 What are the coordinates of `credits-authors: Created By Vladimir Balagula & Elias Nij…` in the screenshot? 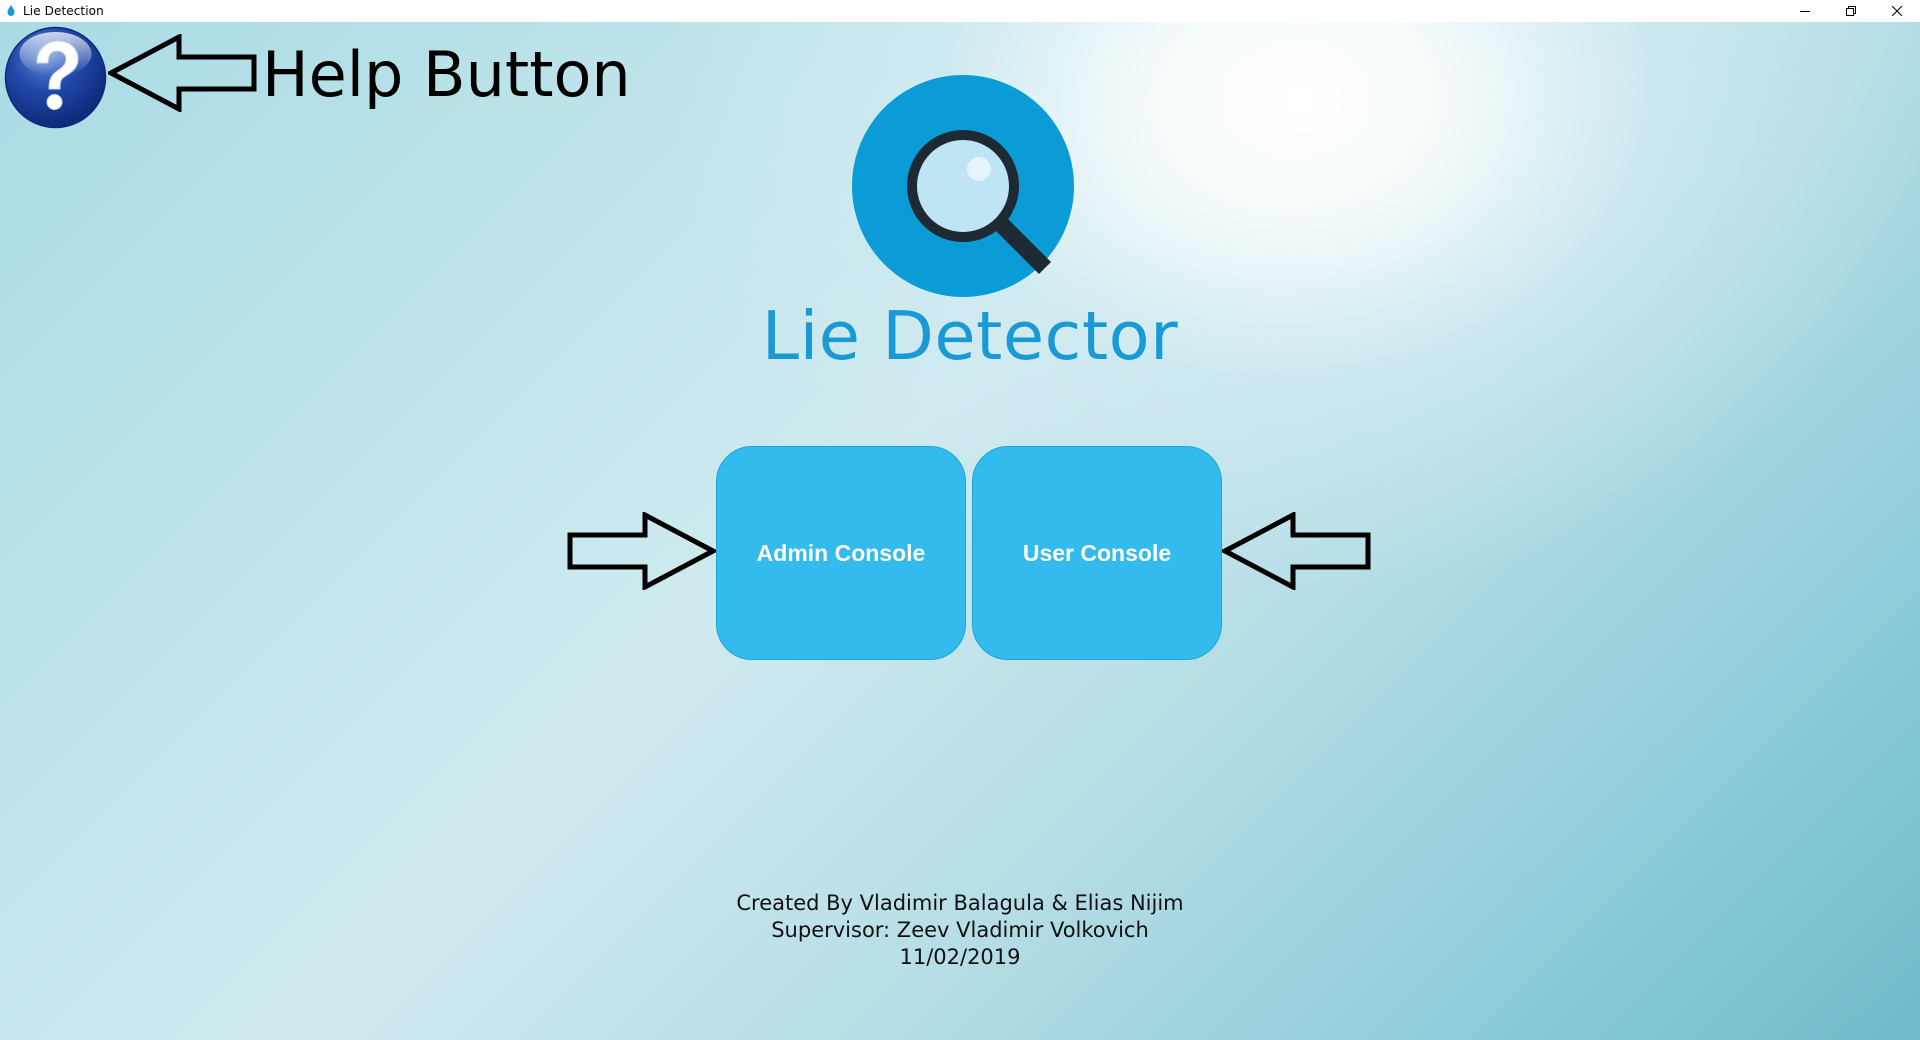 It's located at (960, 903).